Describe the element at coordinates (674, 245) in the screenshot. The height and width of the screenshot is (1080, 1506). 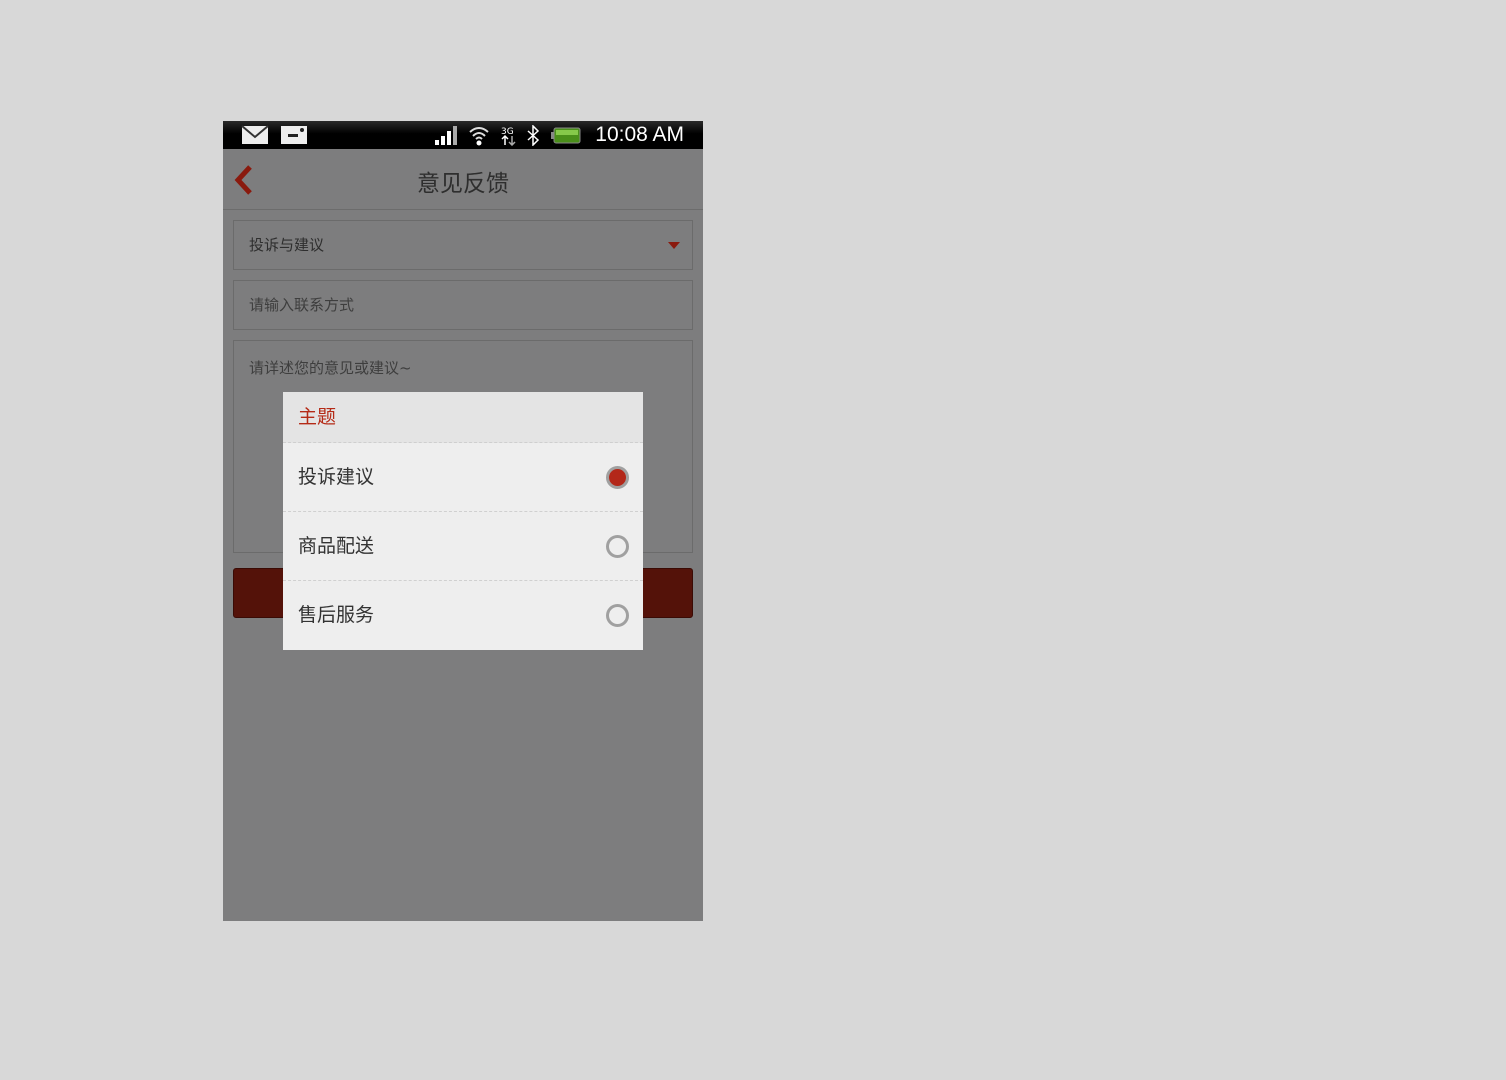
I see `dropdown-arrow-icon` at that location.